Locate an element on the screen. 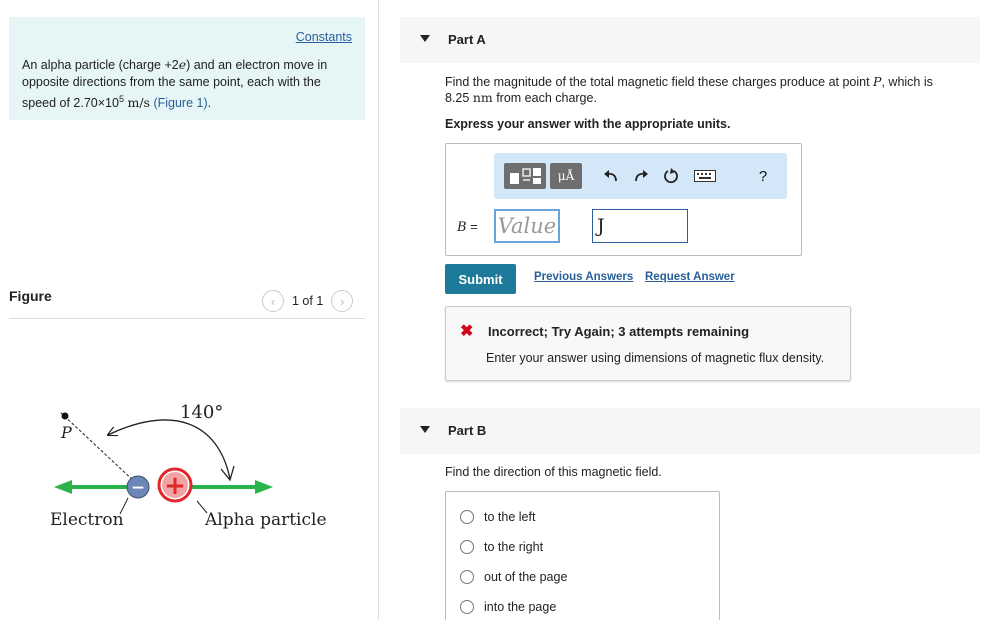  distance-unit: nm is located at coordinates (482, 97).